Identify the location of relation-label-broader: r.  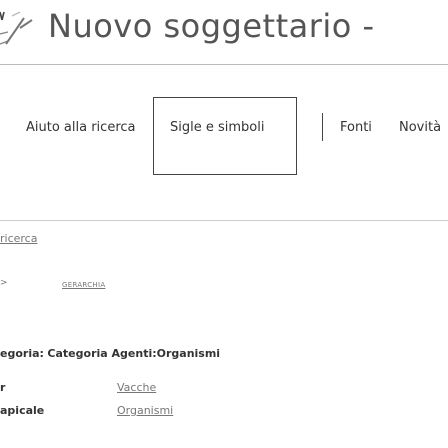
(3, 387).